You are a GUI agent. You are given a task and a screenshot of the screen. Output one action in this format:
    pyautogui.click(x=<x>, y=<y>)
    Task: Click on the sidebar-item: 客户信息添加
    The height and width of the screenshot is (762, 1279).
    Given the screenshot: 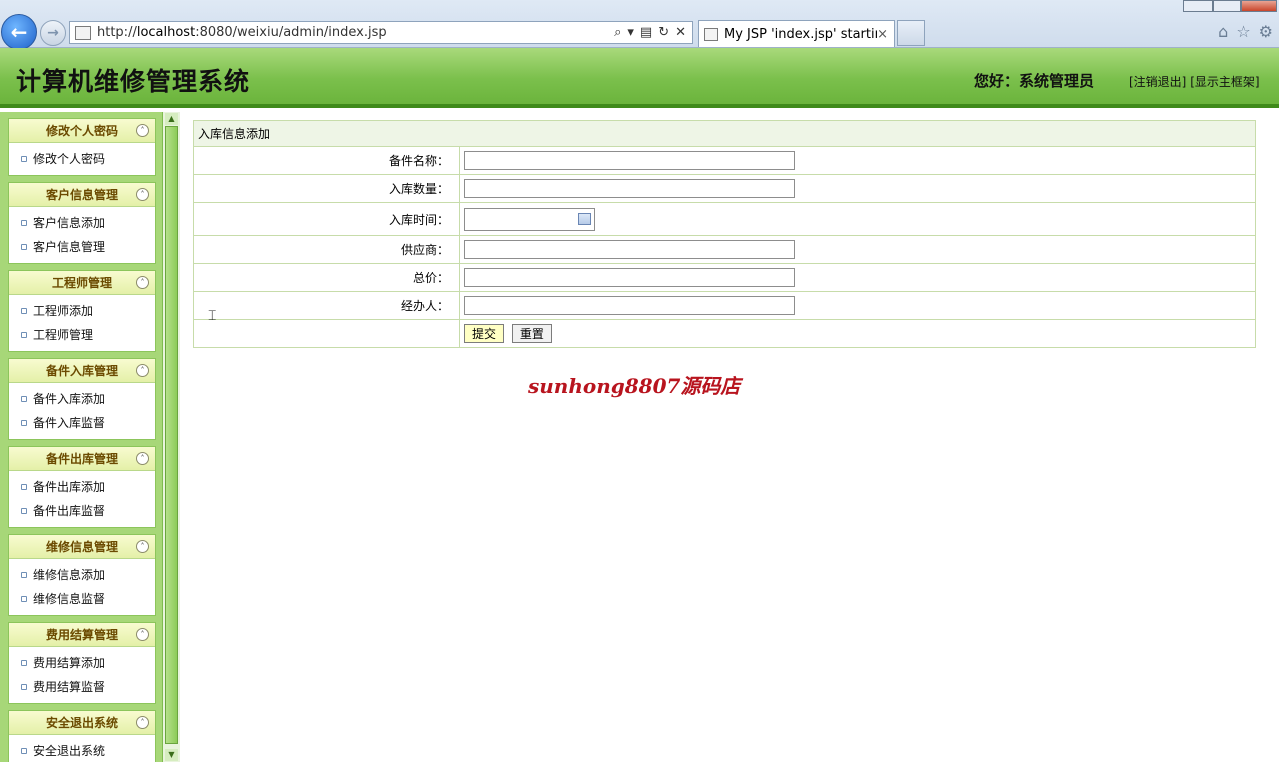 What is the action you would take?
    pyautogui.click(x=82, y=223)
    